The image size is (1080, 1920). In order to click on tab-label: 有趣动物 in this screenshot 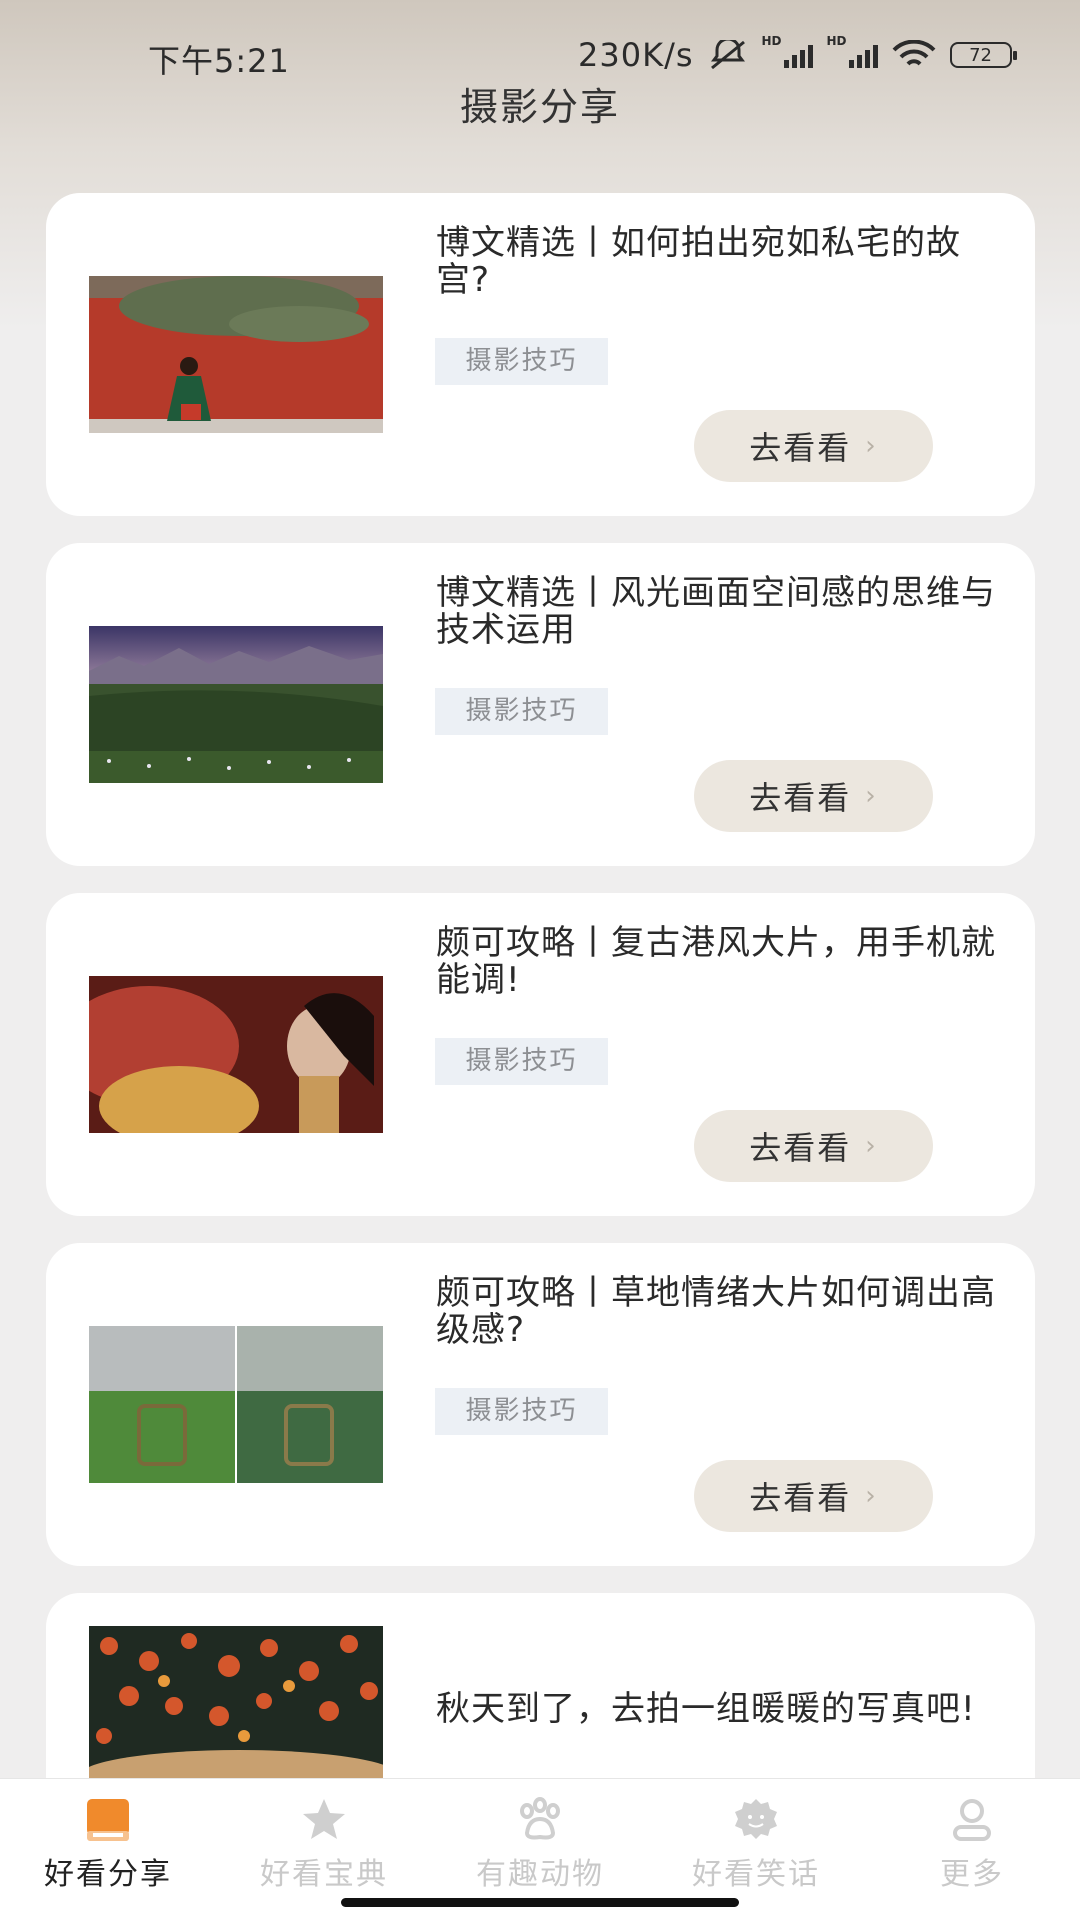, I will do `click(540, 1874)`.